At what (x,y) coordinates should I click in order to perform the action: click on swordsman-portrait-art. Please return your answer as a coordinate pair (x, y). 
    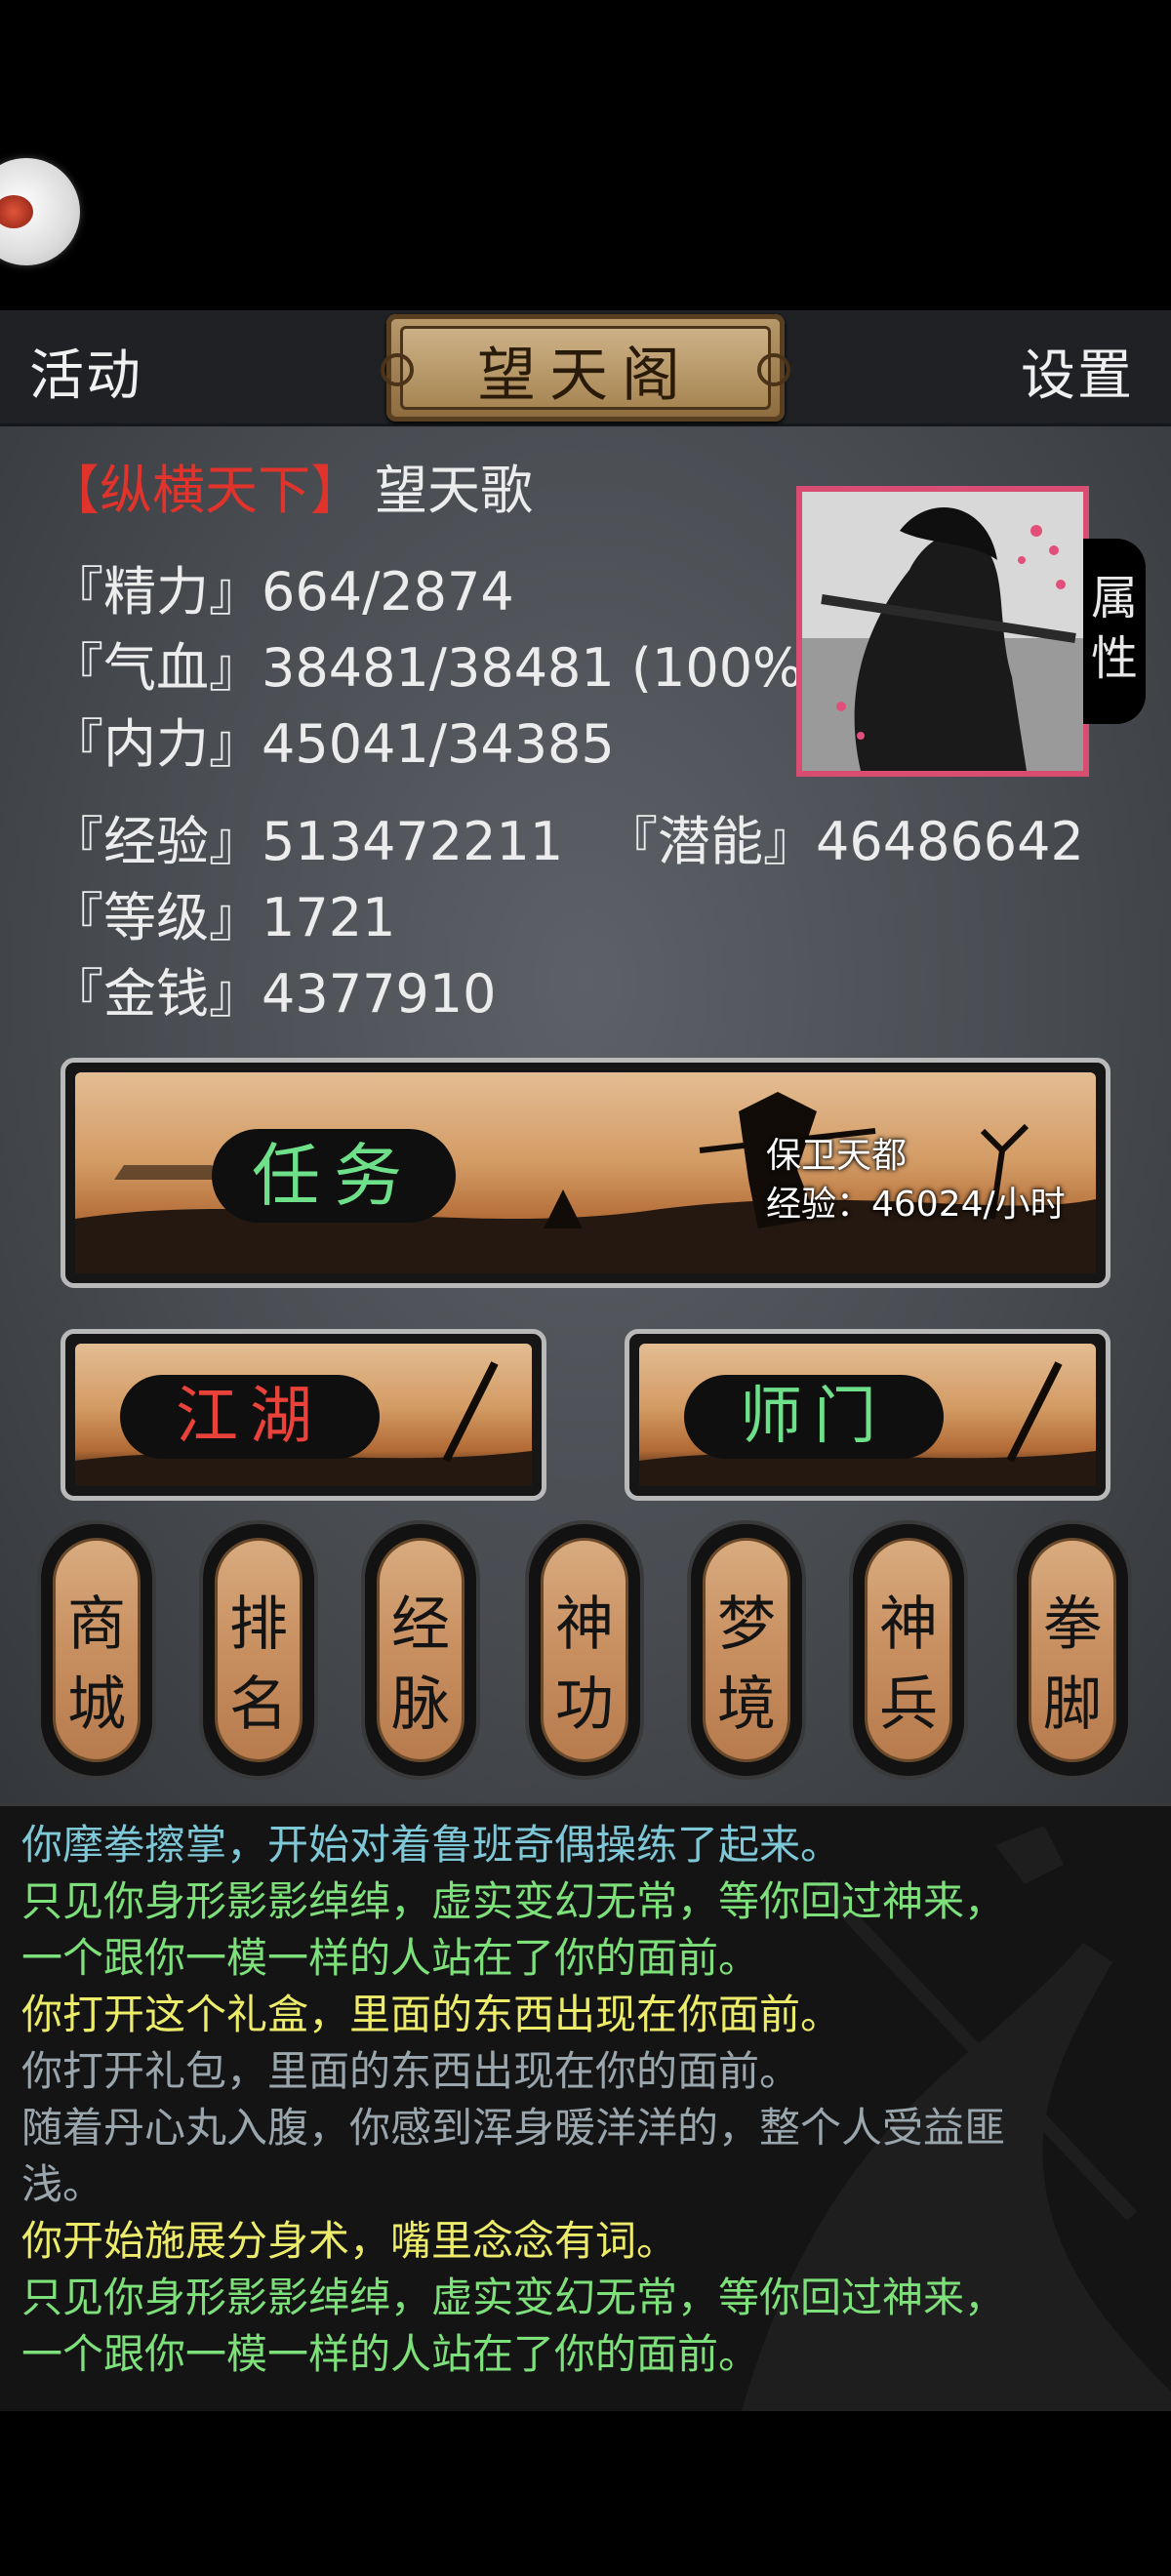
    Looking at the image, I should click on (942, 631).